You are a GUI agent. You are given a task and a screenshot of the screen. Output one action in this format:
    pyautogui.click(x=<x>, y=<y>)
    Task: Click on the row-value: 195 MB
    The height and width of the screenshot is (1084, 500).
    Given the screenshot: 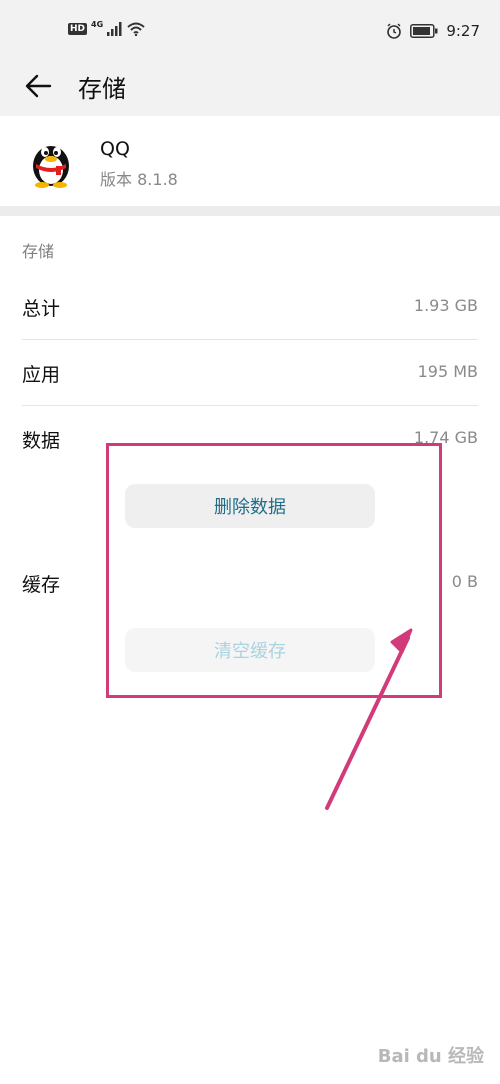 What is the action you would take?
    pyautogui.click(x=447, y=371)
    